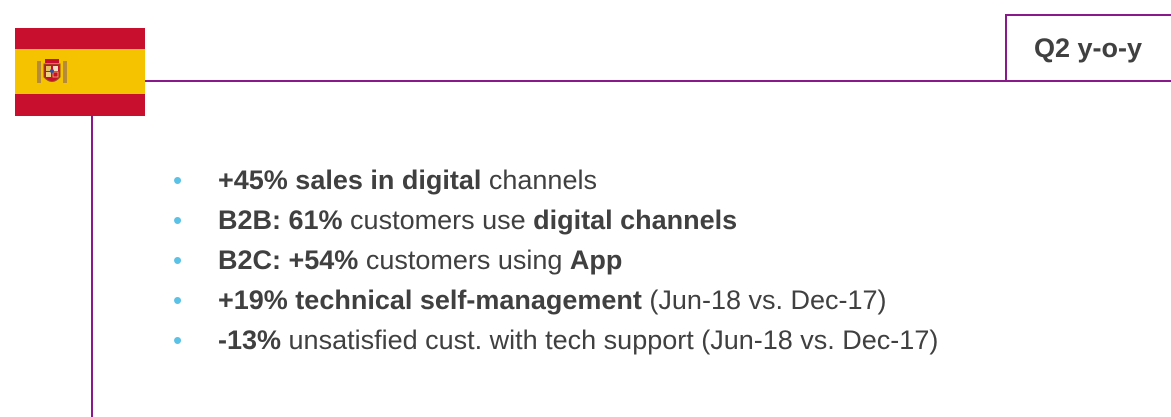  What do you see at coordinates (52, 71) in the screenshot?
I see `coat-of-arms-icon` at bounding box center [52, 71].